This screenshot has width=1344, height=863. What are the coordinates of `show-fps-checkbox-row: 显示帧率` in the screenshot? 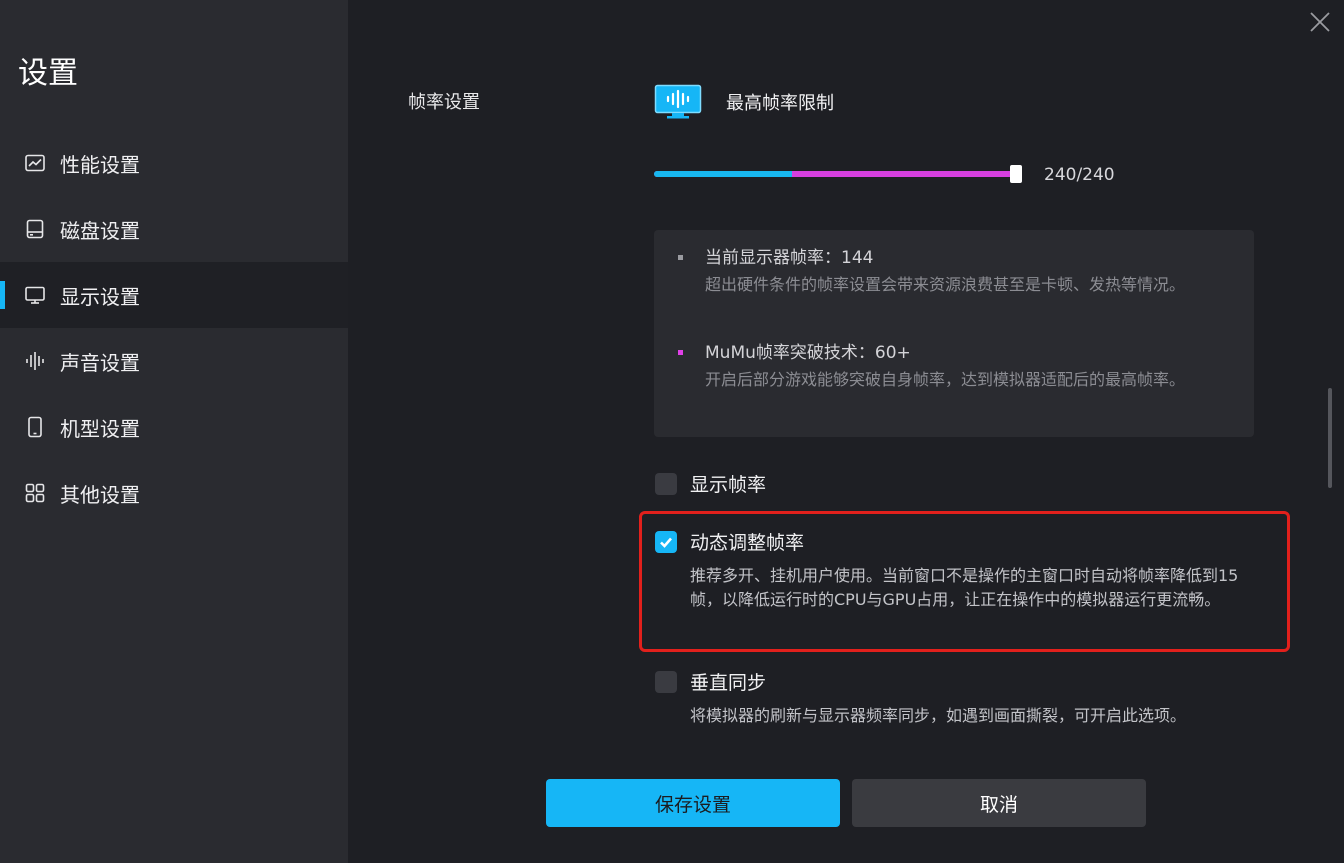 It's located at (710, 483).